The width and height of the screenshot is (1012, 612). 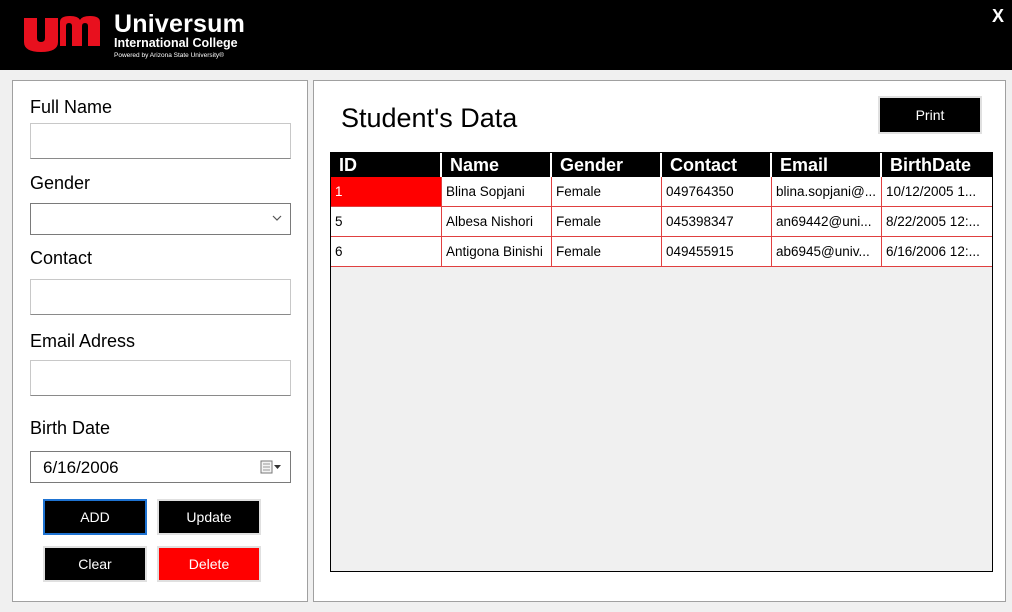 I want to click on table-cell: 1, so click(x=386, y=192).